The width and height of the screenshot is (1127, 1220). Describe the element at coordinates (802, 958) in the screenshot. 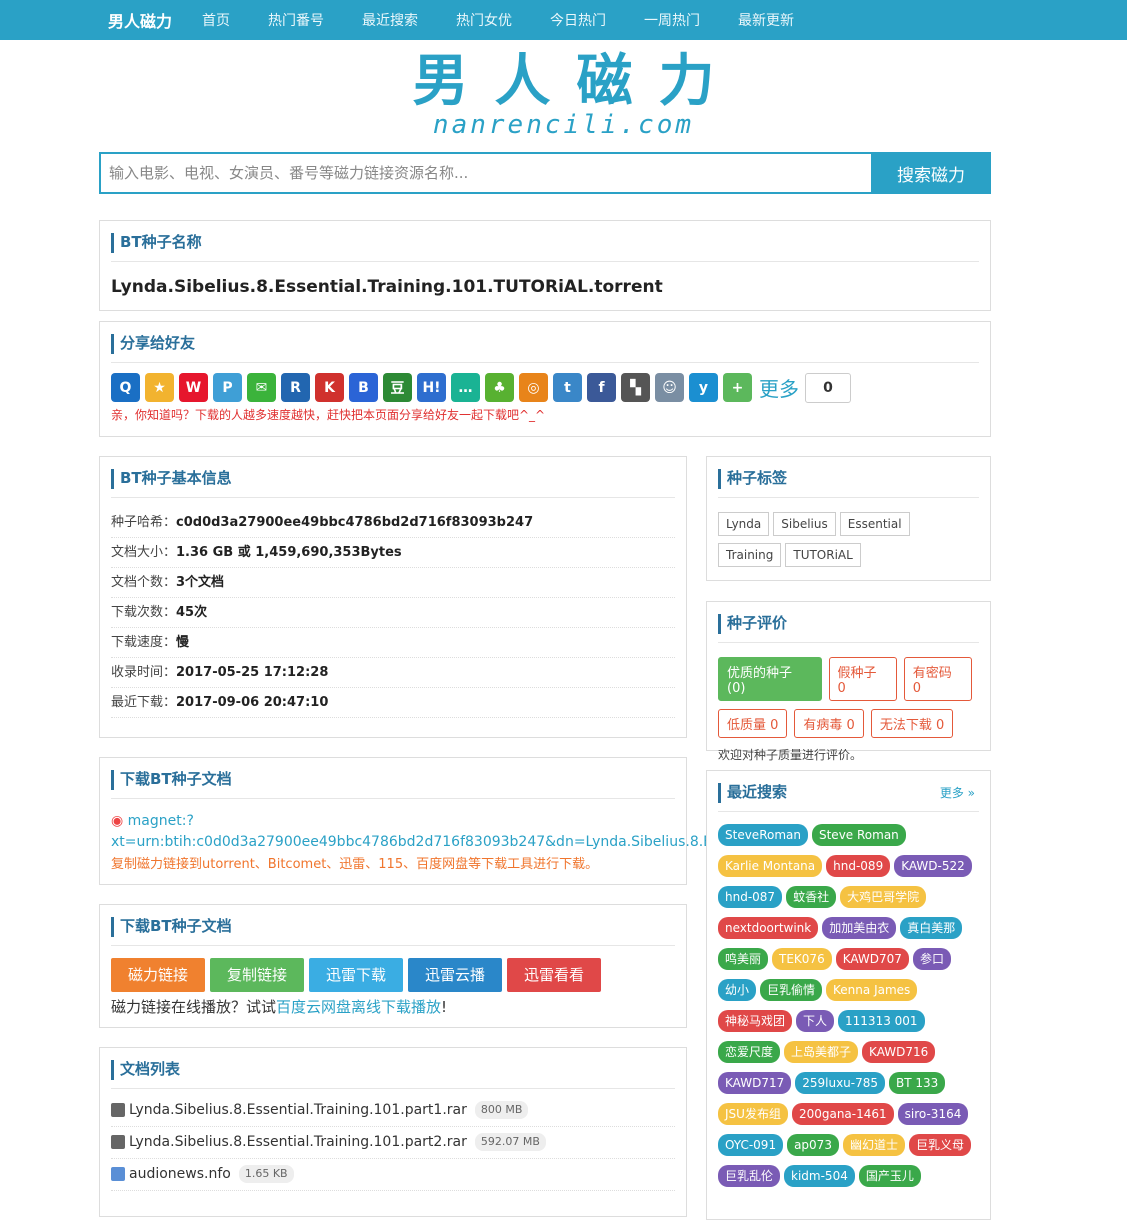

I see `recent-keyword-tag: TEK076` at that location.